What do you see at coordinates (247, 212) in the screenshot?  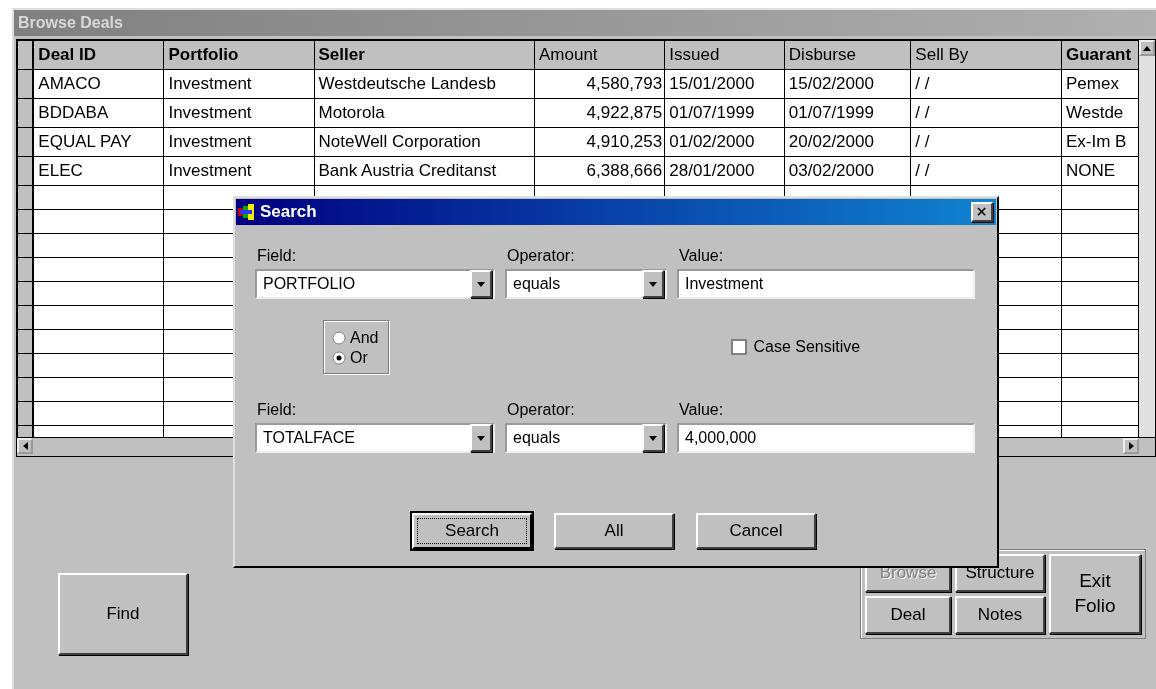 I see `app-logo-icon` at bounding box center [247, 212].